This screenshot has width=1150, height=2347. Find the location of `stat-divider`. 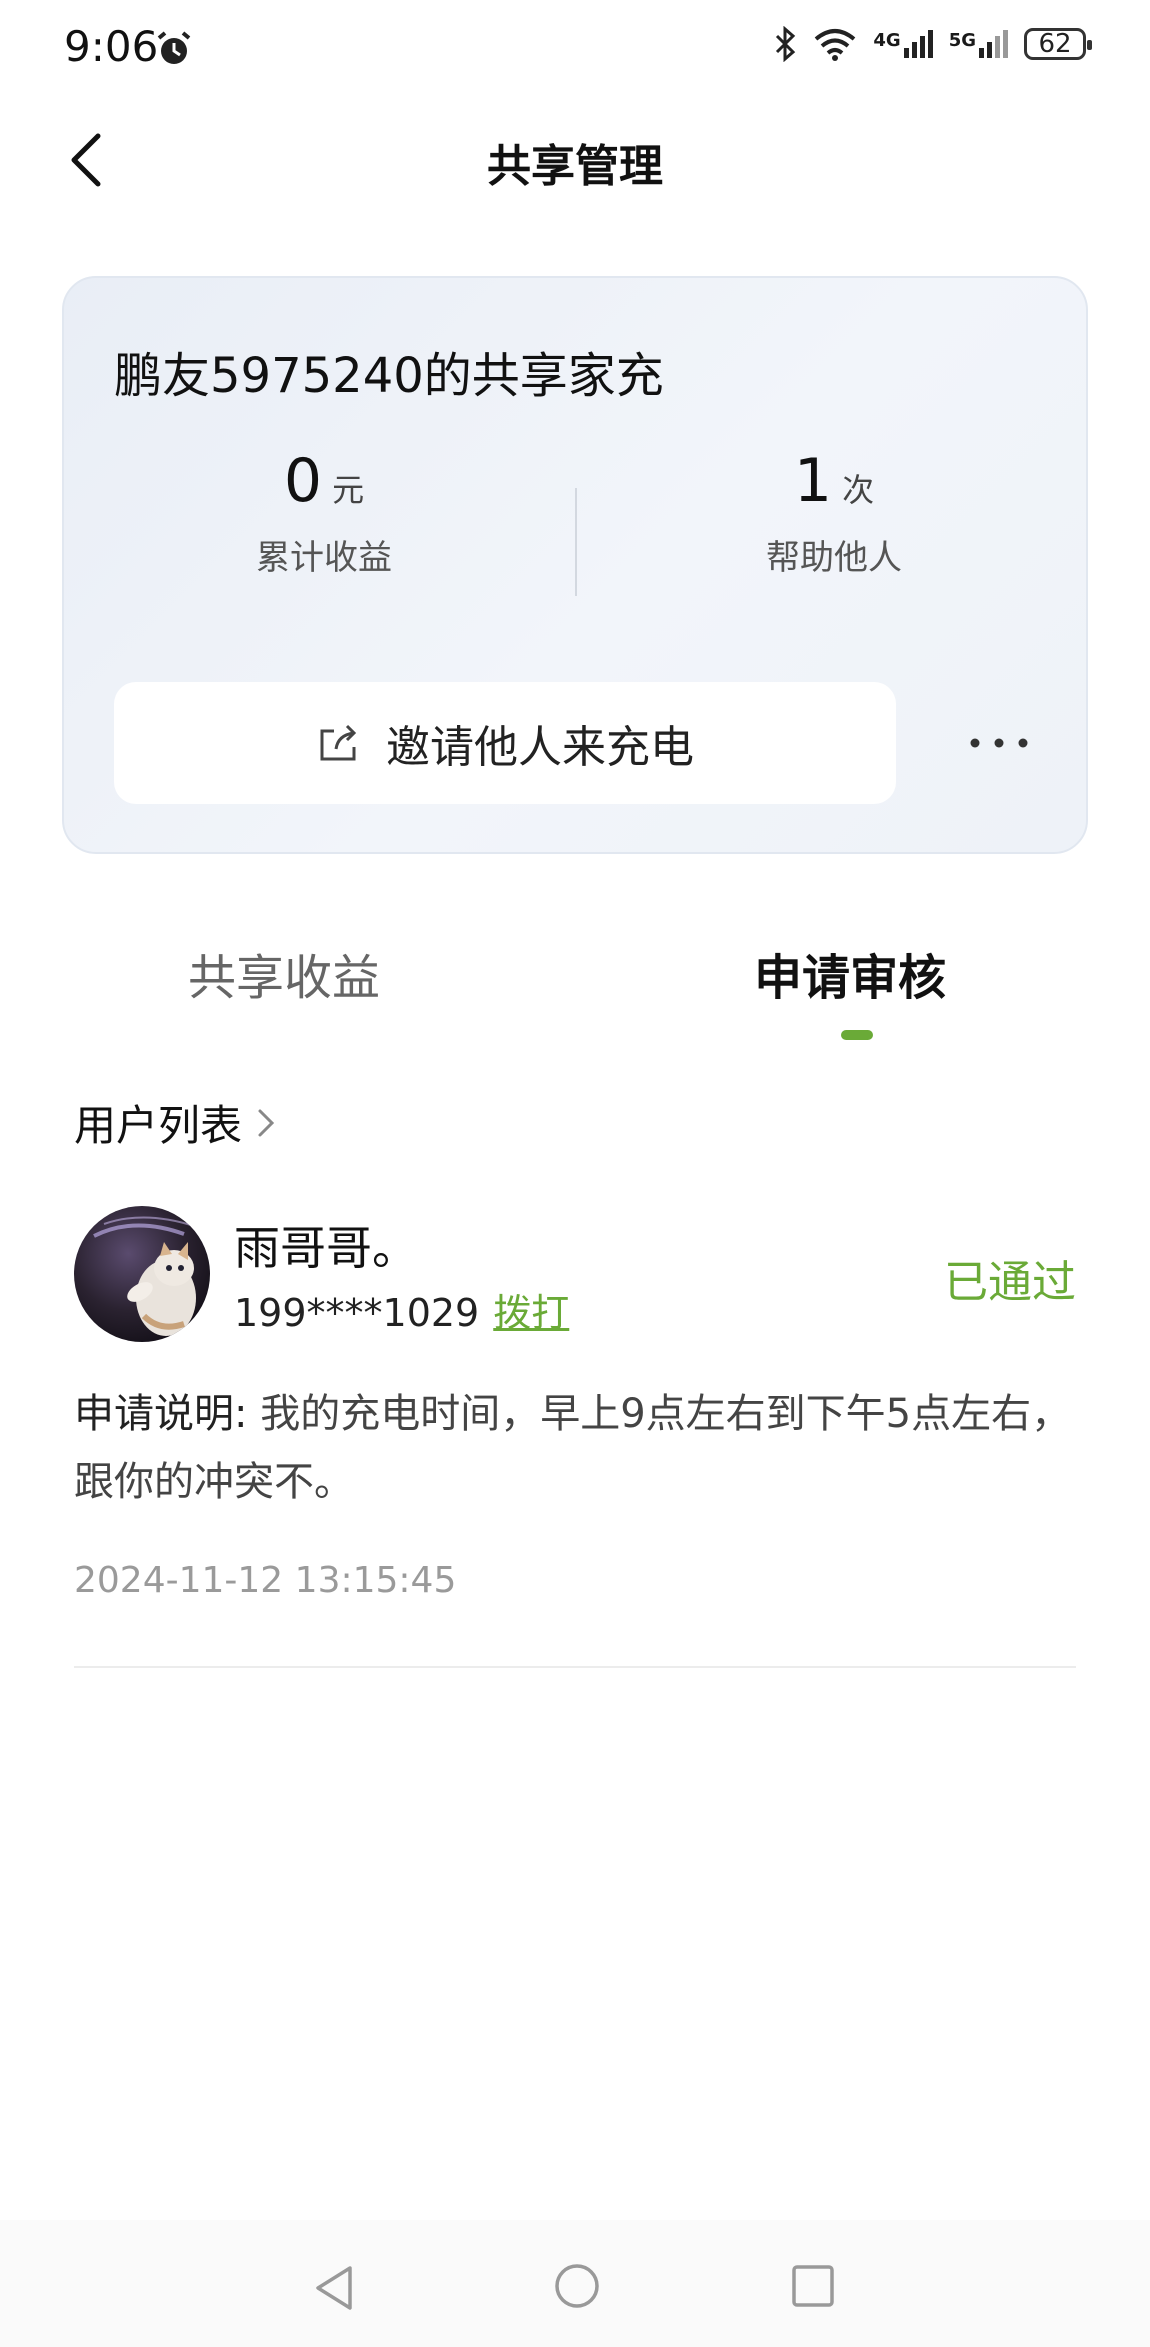

stat-divider is located at coordinates (576, 542).